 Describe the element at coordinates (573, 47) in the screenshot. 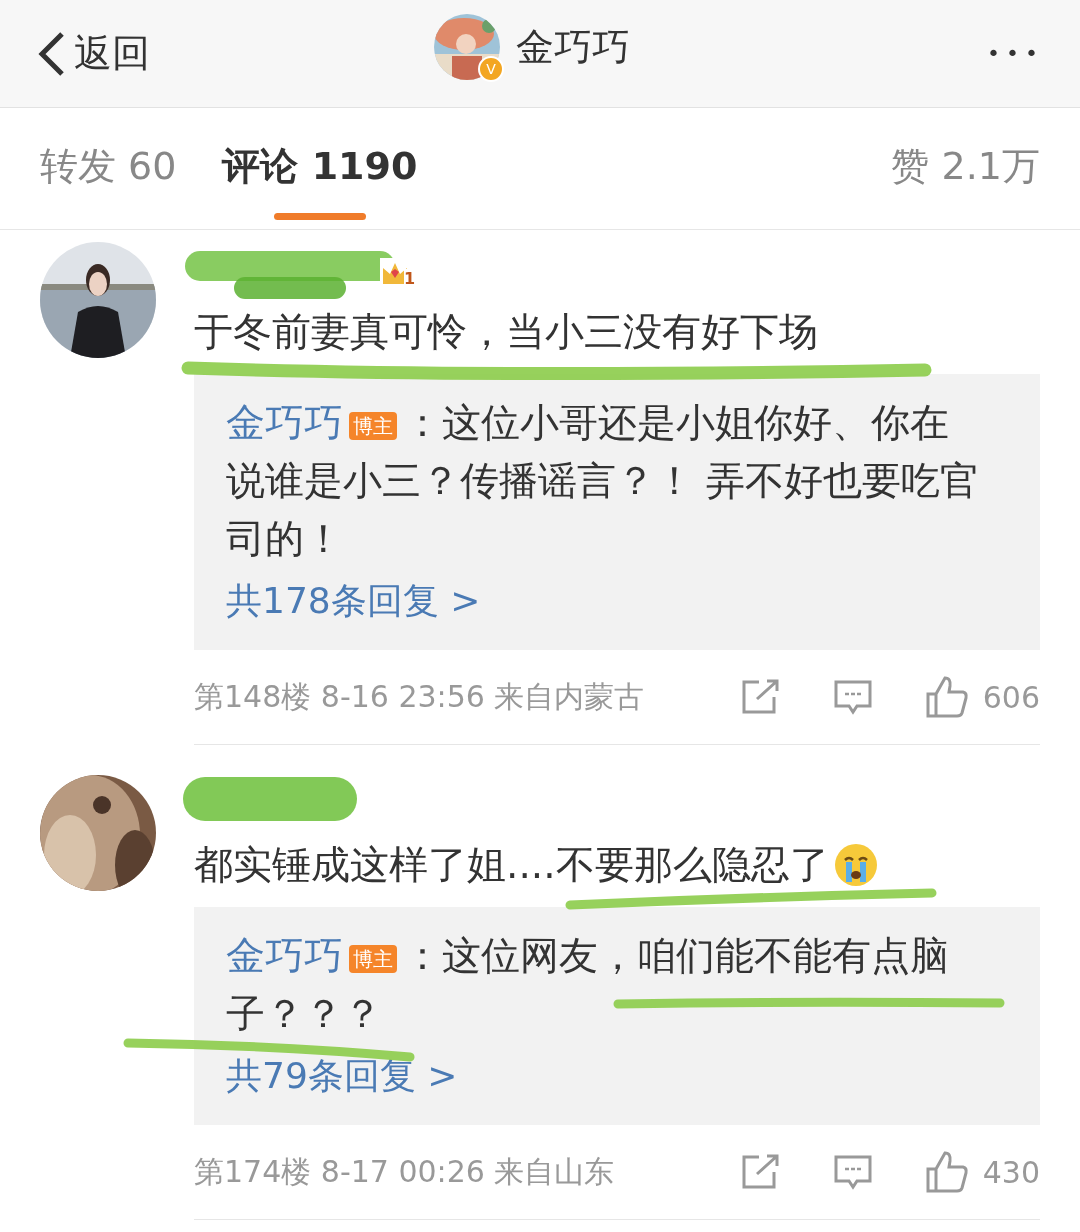

I see `page-title: 金巧巧` at that location.